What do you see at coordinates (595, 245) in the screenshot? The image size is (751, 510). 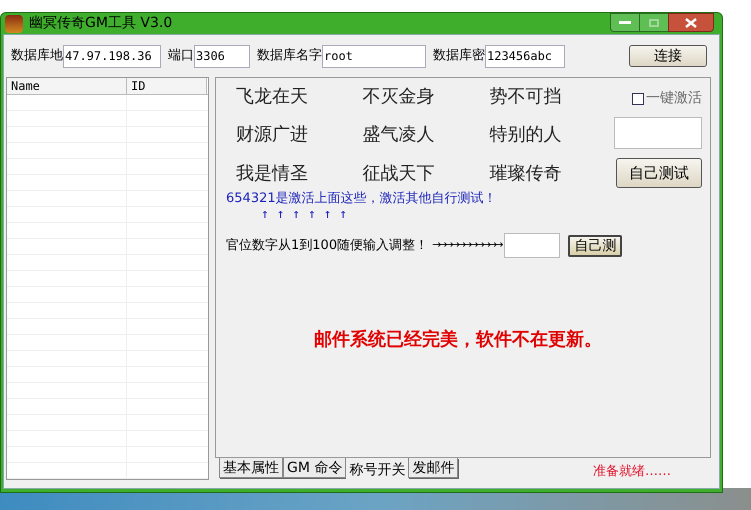 I see `self-test-button: 自己测` at bounding box center [595, 245].